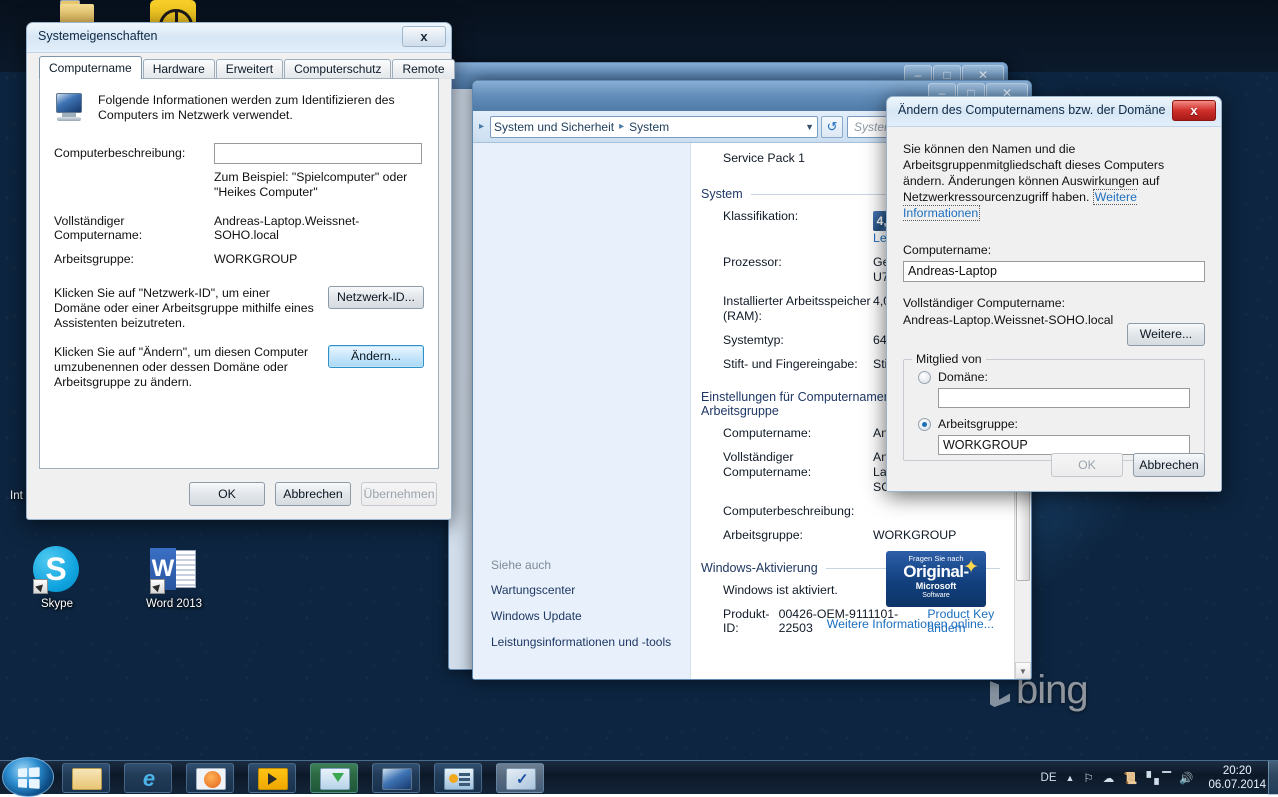 The height and width of the screenshot is (797, 1278). I want to click on system-tray: DE ▲ ⚐ ☁ 📜 ▘▖▔ 🔊 20:20 06.07.2014, so click(1154, 778).